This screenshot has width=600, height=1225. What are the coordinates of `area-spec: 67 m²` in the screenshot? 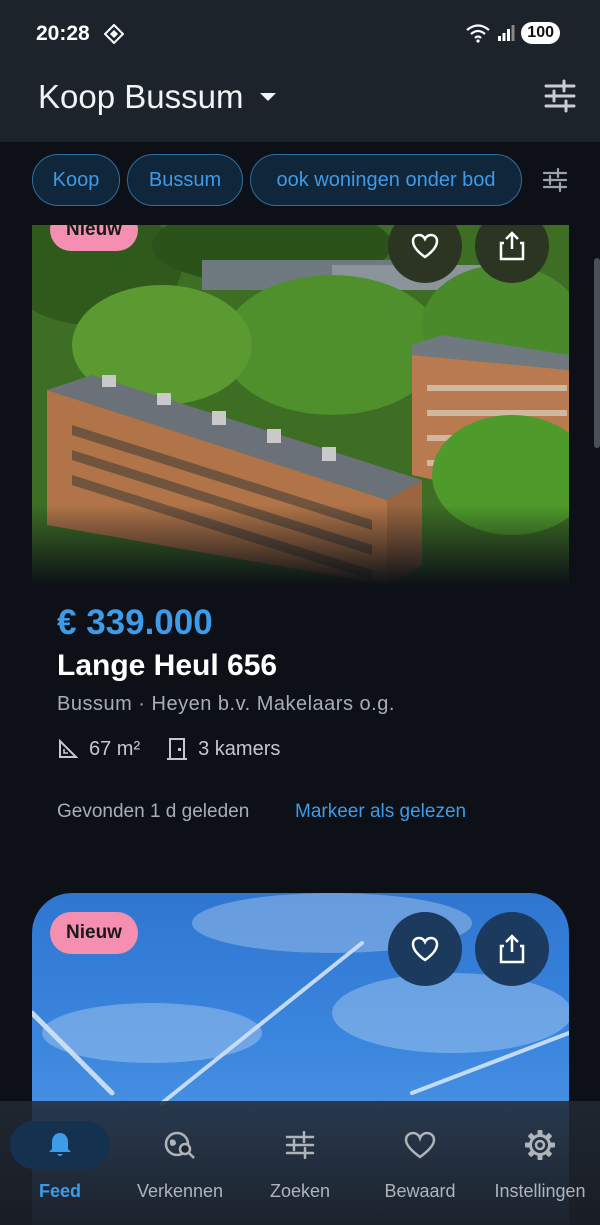 It's located at (98, 749).